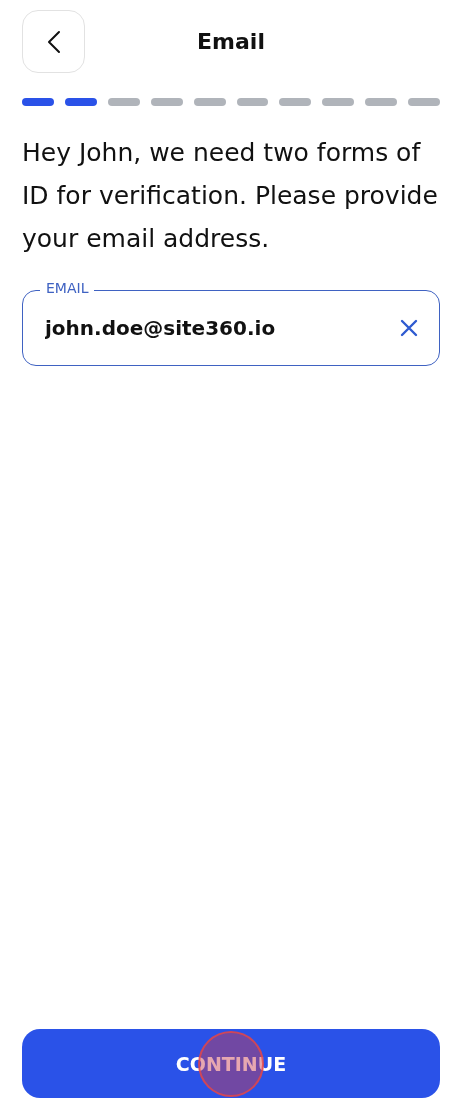 This screenshot has height=1120, width=462. Describe the element at coordinates (67, 288) in the screenshot. I see `field-label: EMAIL` at that location.